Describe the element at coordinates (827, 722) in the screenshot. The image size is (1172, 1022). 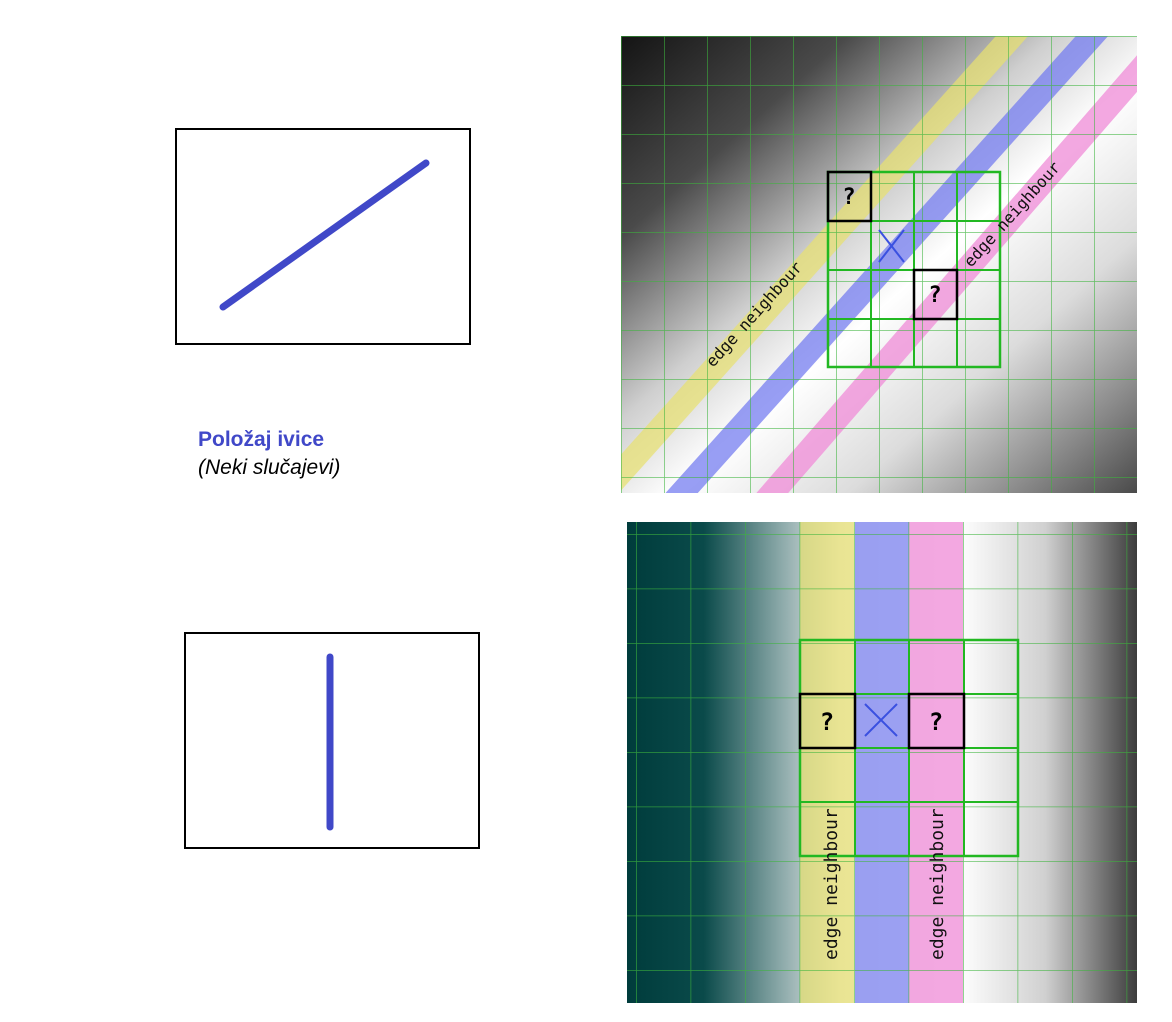
I see `vertical-unknown-mark-left: ?` at that location.